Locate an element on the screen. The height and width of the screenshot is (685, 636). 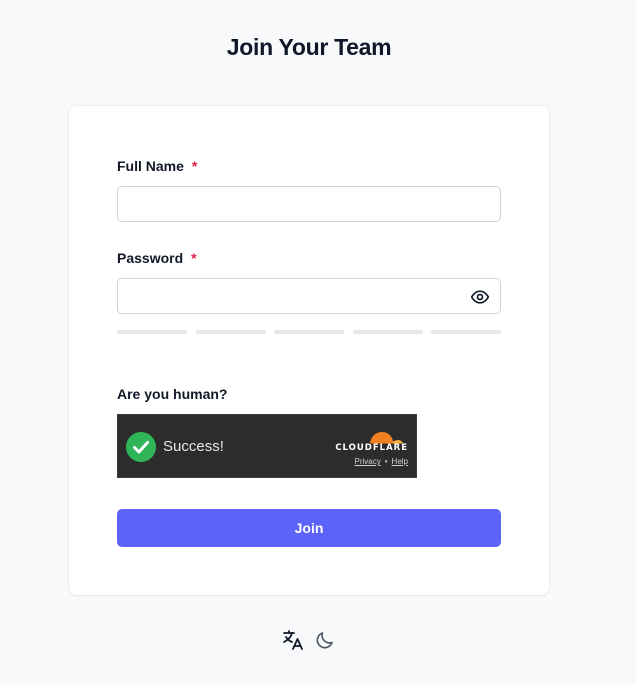
password-required-mark: * is located at coordinates (194, 258).